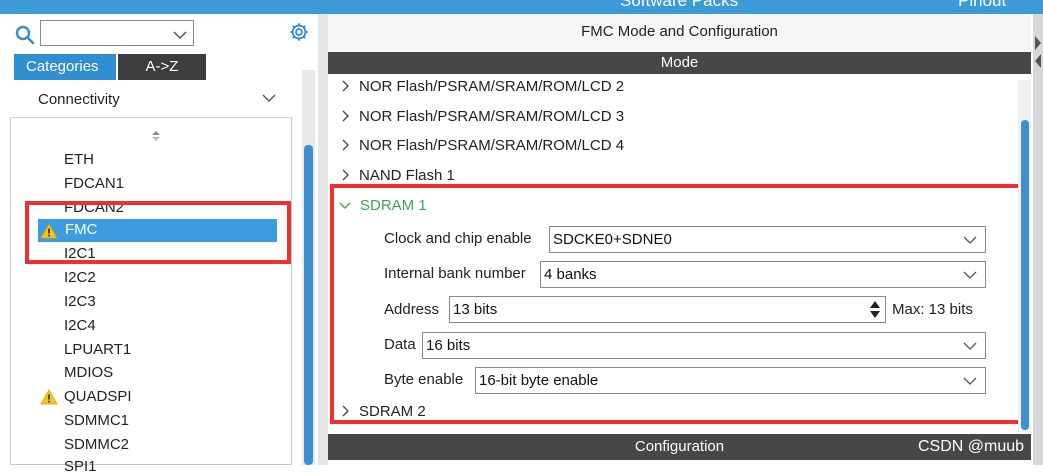 The height and width of the screenshot is (475, 1043). What do you see at coordinates (1025, 275) in the screenshot?
I see `mode-scrollbar-thumb` at bounding box center [1025, 275].